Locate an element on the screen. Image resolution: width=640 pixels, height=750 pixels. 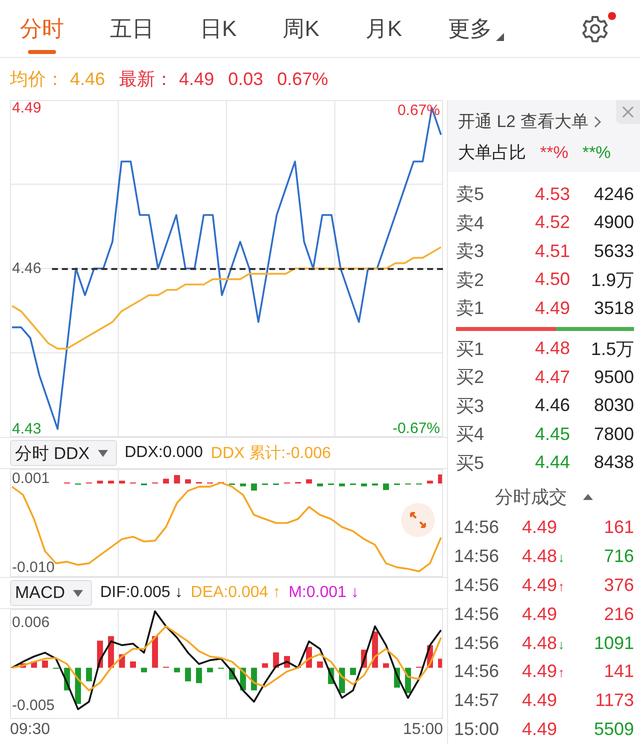
order-price: 4.46 is located at coordinates (552, 405).